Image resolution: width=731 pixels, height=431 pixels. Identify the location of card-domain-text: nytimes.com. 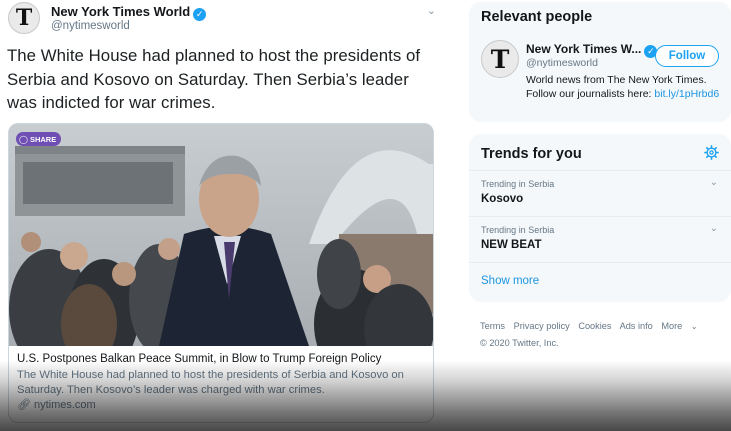
(65, 405).